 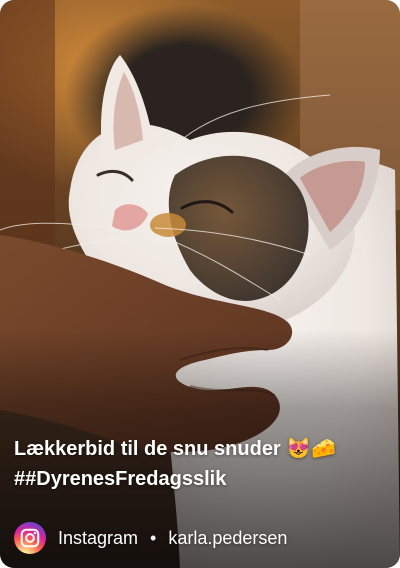 I want to click on post-footer: Instagram • karla.pedersen, so click(x=200, y=538).